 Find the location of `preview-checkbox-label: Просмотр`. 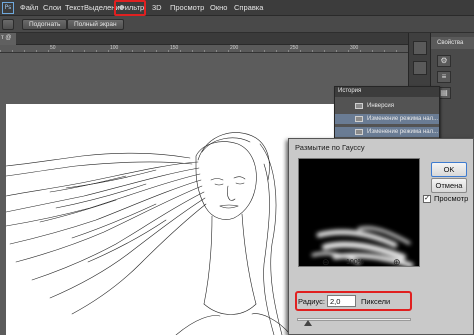

preview-checkbox-label: Просмотр is located at coordinates (451, 198).